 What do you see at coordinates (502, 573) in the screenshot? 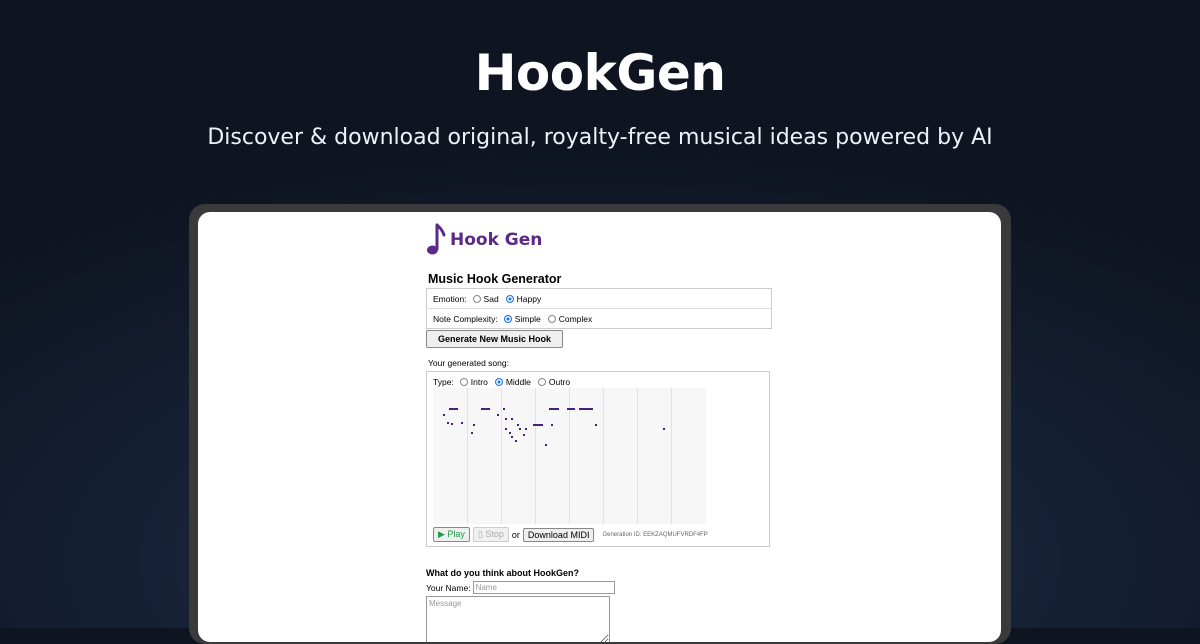
I see `feedback-title: What do you think about HookGen?` at bounding box center [502, 573].